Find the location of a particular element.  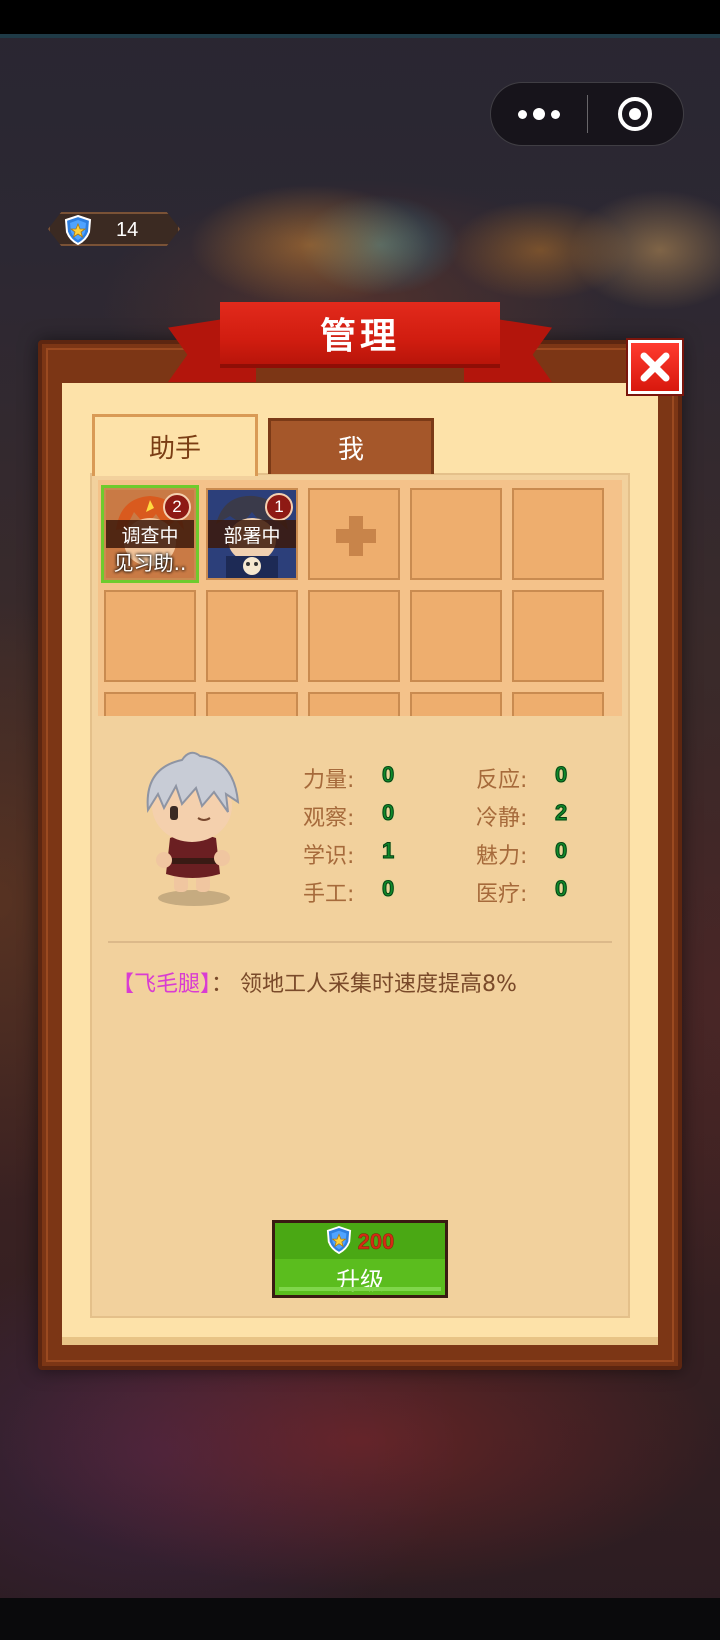

helper-level-badge: 2 is located at coordinates (177, 507).